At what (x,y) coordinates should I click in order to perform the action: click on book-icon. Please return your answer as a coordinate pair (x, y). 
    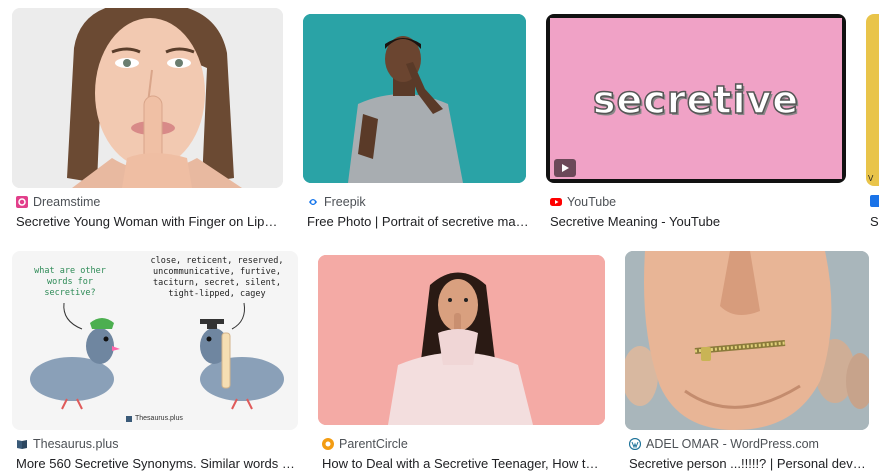
    Looking at the image, I should click on (129, 418).